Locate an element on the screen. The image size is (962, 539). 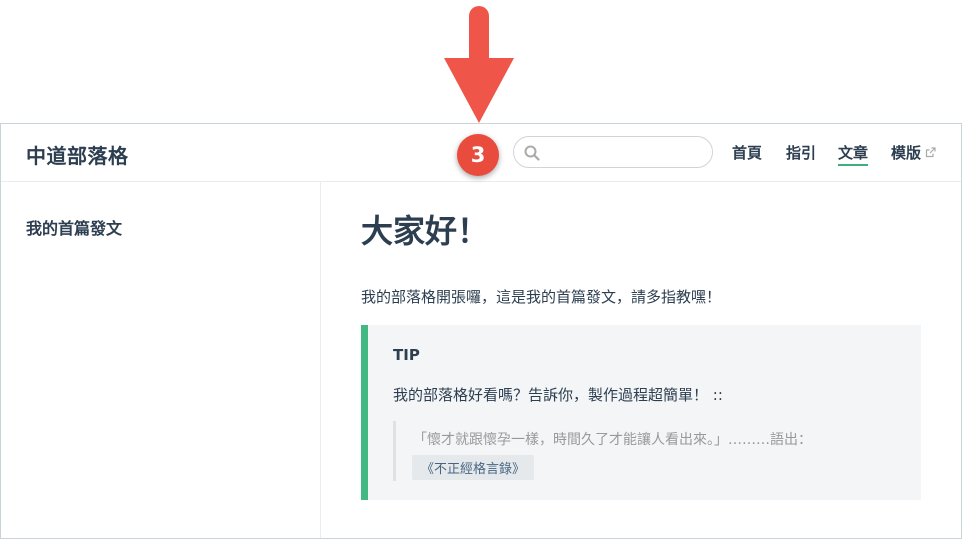
site-title: 中道部落格 is located at coordinates (77, 154).